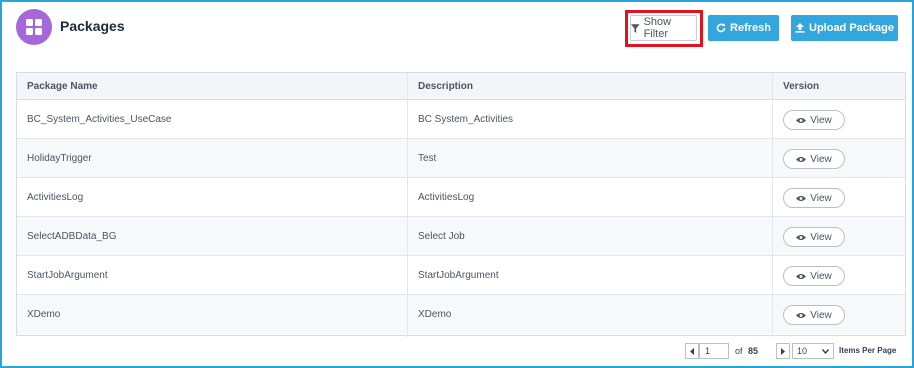 This screenshot has width=914, height=368. What do you see at coordinates (446, 197) in the screenshot?
I see `description-cell: ActivitiesLog` at bounding box center [446, 197].